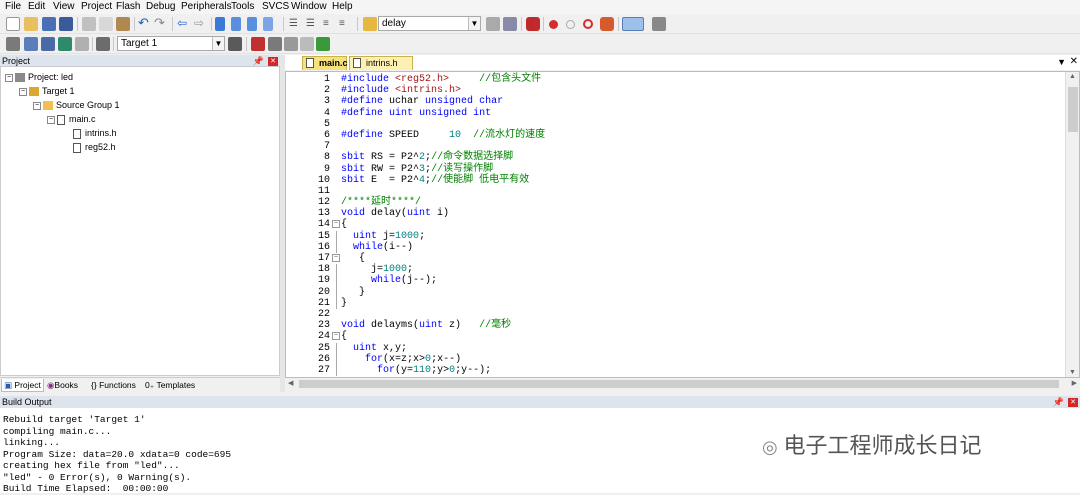  Describe the element at coordinates (588, 24) in the screenshot. I see `breakpoint-disable-all-icon` at that location.